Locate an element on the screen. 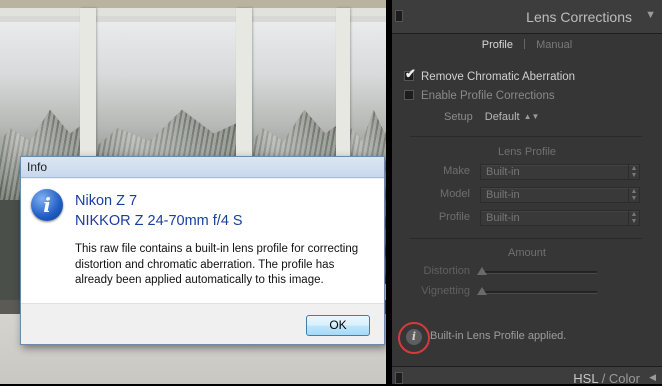 The width and height of the screenshot is (662, 386). panel-title: Lens Corrections is located at coordinates (579, 17).